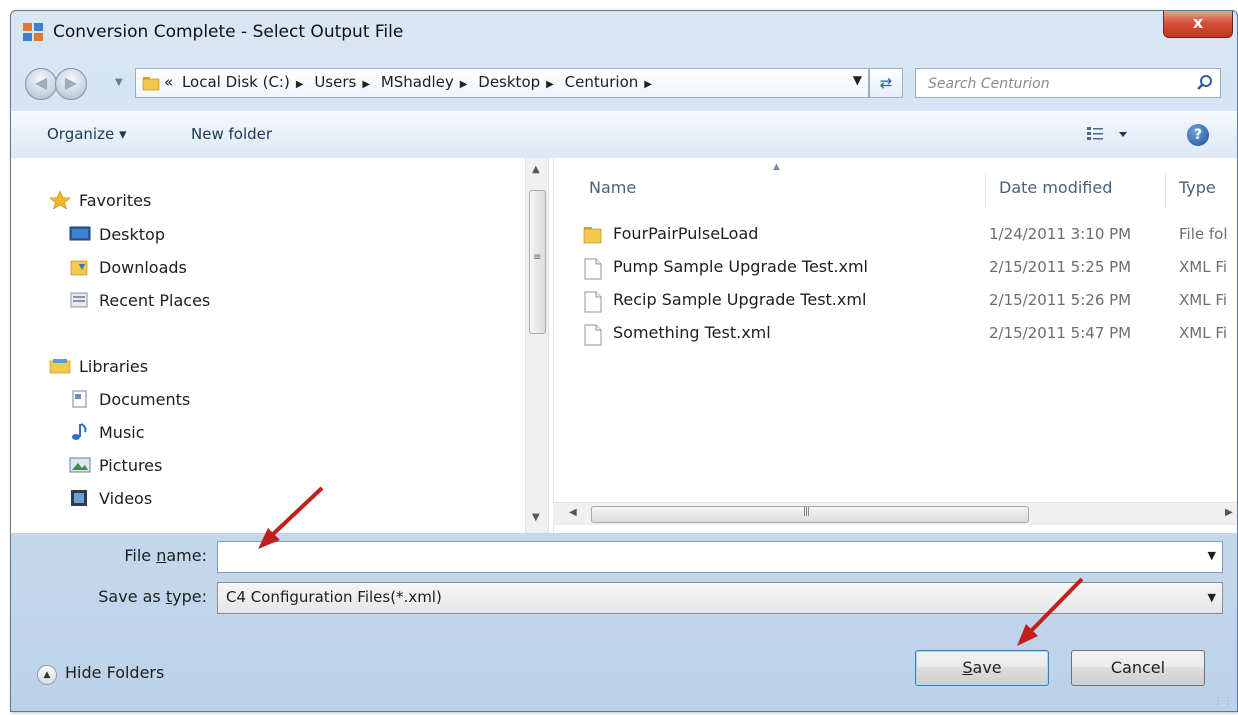 The image size is (1238, 715). Describe the element at coordinates (417, 82) in the screenshot. I see `breadcrumb-mshadley: MShadley` at that location.